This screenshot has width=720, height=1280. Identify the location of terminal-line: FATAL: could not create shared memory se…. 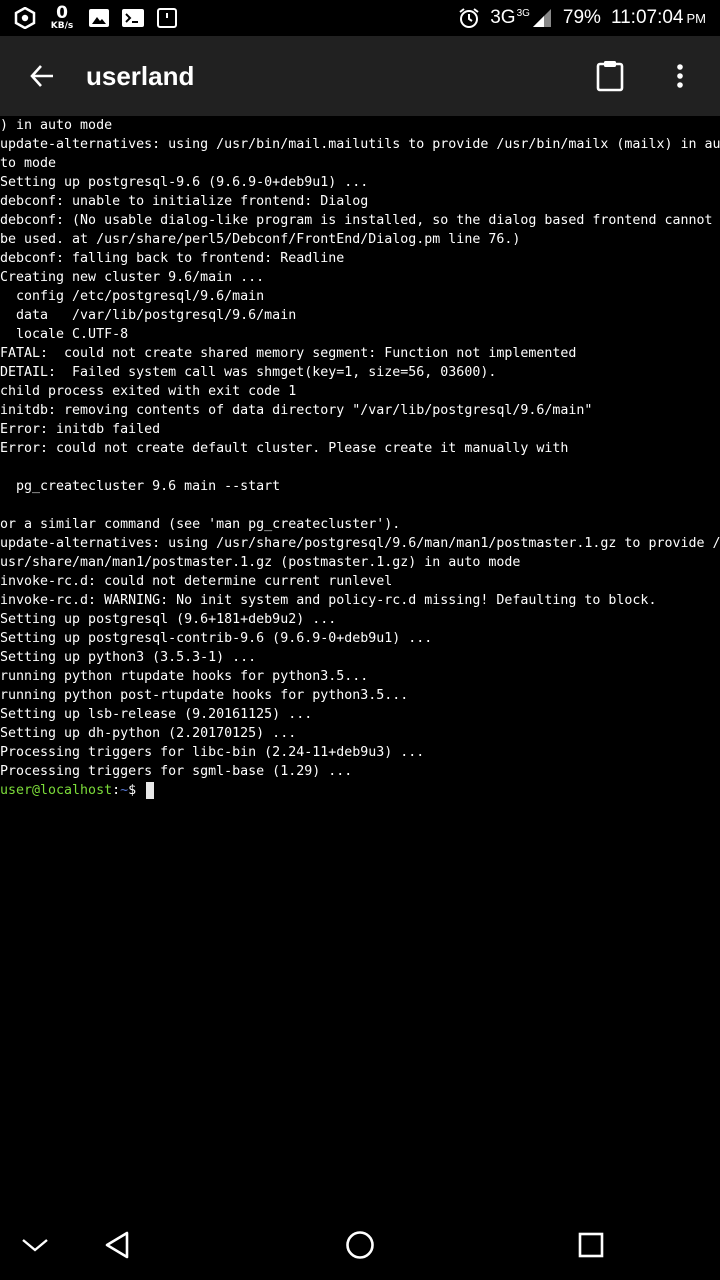
(288, 353).